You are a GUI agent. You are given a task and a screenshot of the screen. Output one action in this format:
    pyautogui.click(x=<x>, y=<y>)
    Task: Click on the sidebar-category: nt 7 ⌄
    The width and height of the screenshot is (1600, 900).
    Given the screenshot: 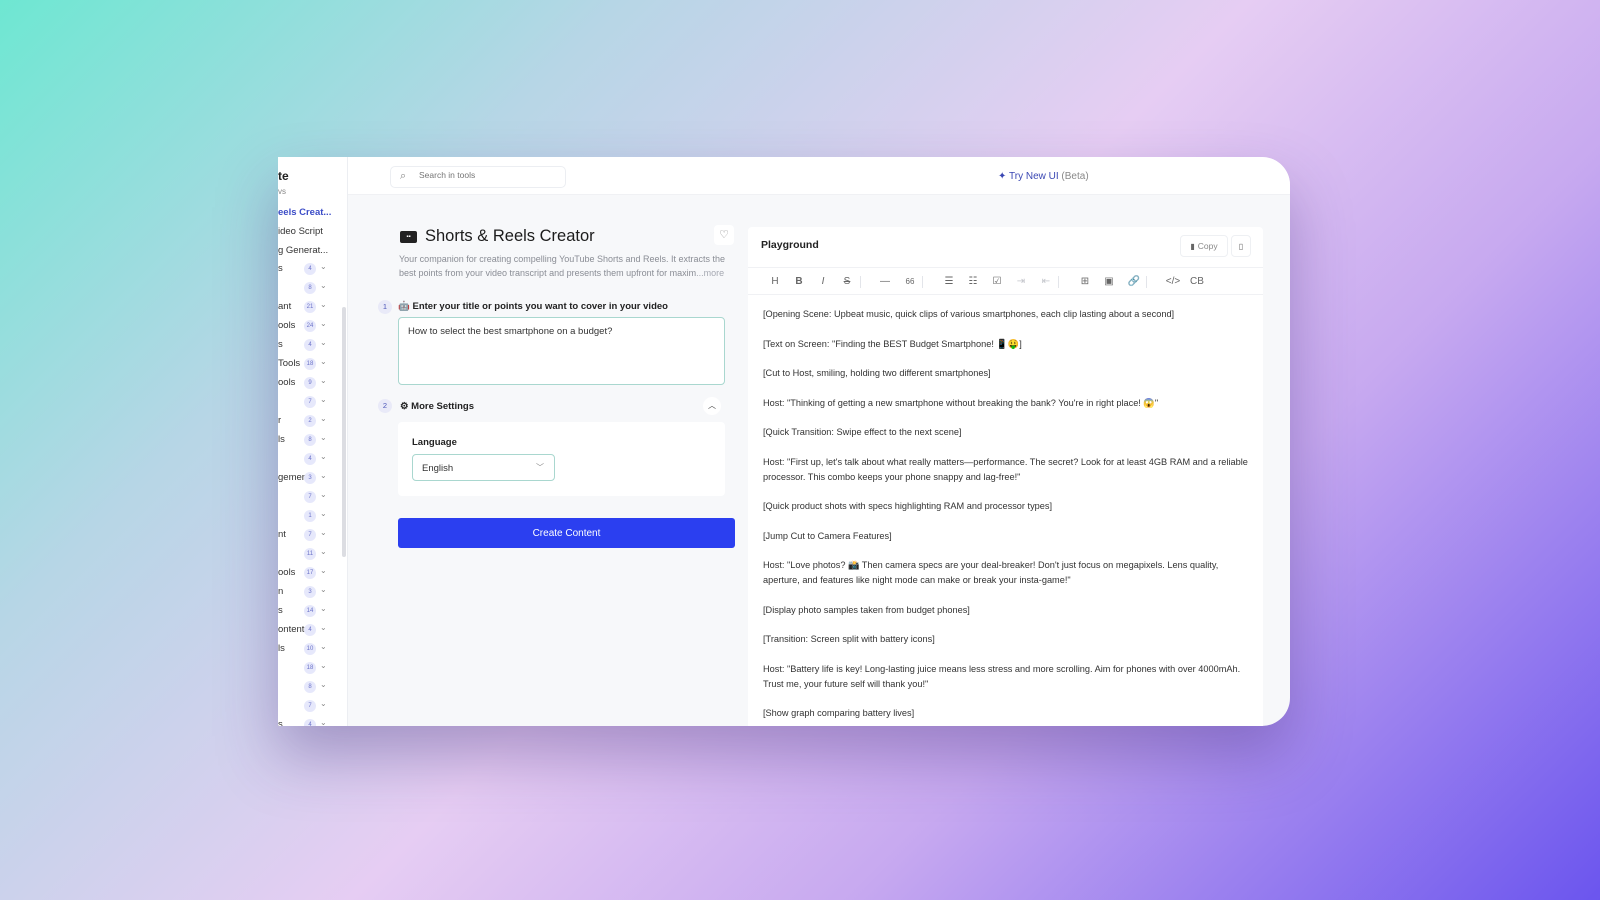 What is the action you would take?
    pyautogui.click(x=312, y=535)
    